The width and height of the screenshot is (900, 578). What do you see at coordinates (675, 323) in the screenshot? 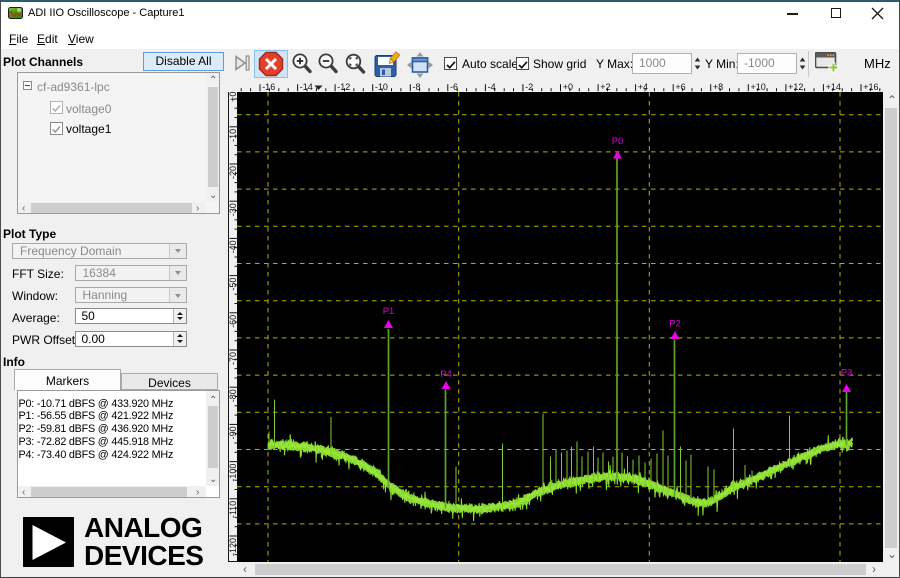
I see `svg-text: P2` at bounding box center [675, 323].